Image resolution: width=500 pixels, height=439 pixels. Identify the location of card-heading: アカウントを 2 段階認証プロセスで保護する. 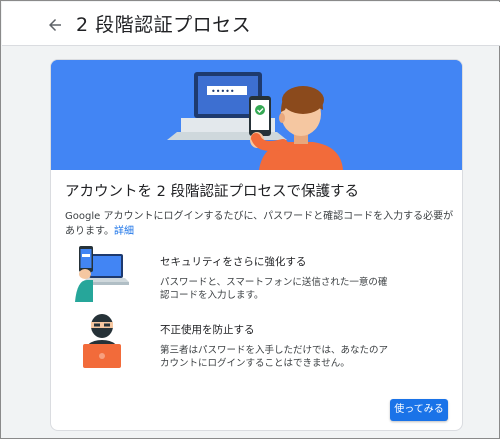
(212, 192).